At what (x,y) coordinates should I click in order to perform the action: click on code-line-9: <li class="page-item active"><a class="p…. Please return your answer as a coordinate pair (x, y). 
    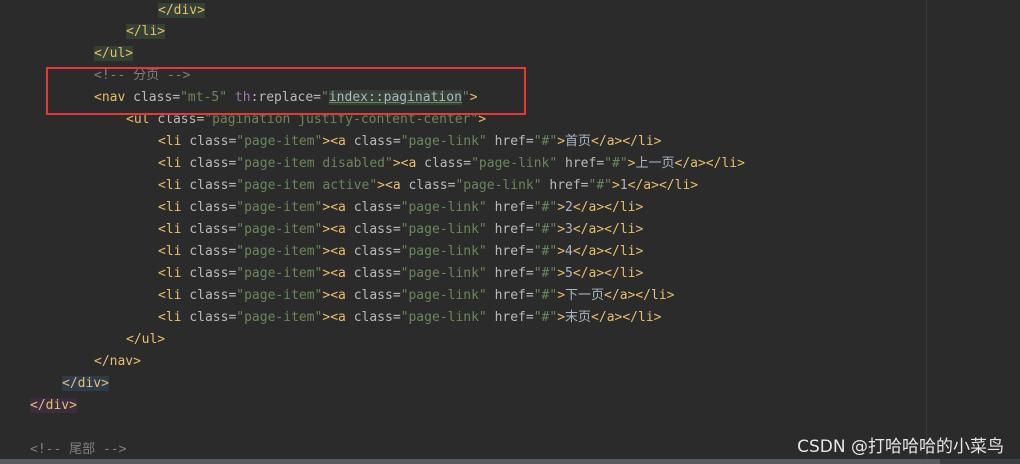
    Looking at the image, I should click on (428, 186).